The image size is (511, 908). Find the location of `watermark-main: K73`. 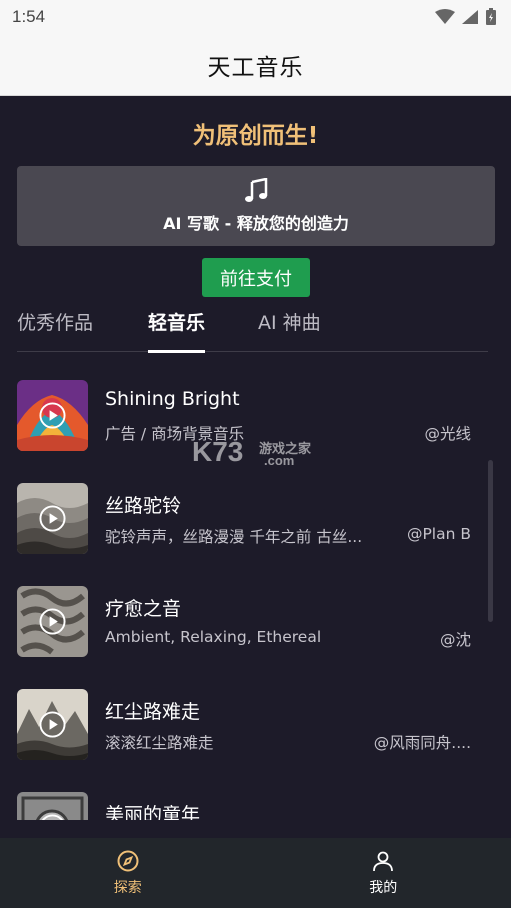

watermark-main: K73 is located at coordinates (218, 451).